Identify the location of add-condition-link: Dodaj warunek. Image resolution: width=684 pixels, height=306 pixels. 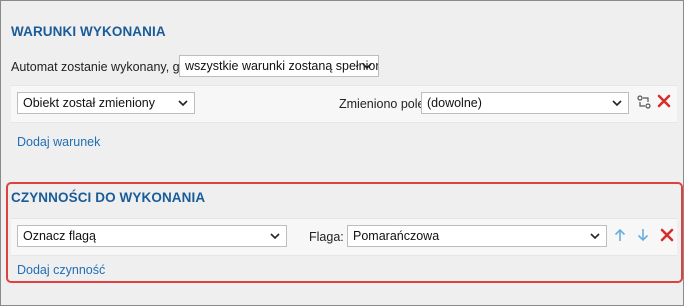
(58, 142).